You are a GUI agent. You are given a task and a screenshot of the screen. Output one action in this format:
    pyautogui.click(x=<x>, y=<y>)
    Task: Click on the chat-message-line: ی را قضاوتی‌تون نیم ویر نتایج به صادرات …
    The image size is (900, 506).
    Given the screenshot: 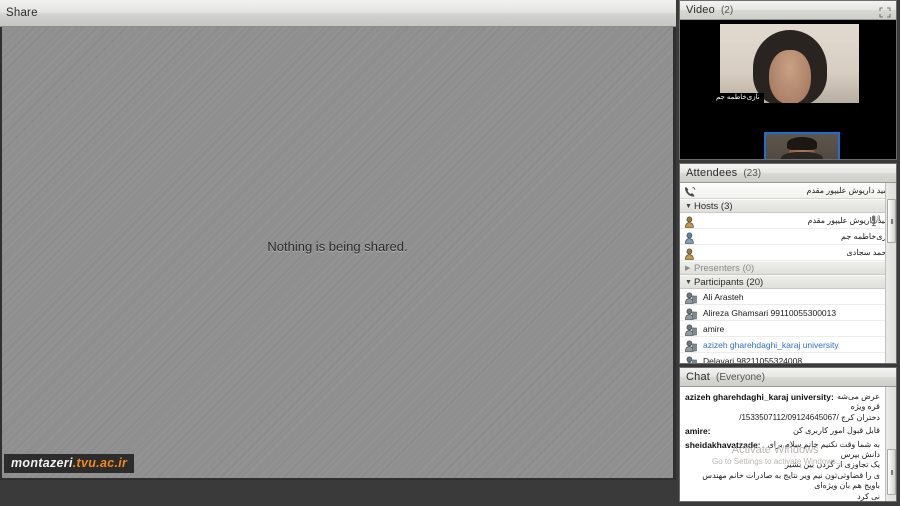 What is the action you would take?
    pyautogui.click(x=782, y=481)
    